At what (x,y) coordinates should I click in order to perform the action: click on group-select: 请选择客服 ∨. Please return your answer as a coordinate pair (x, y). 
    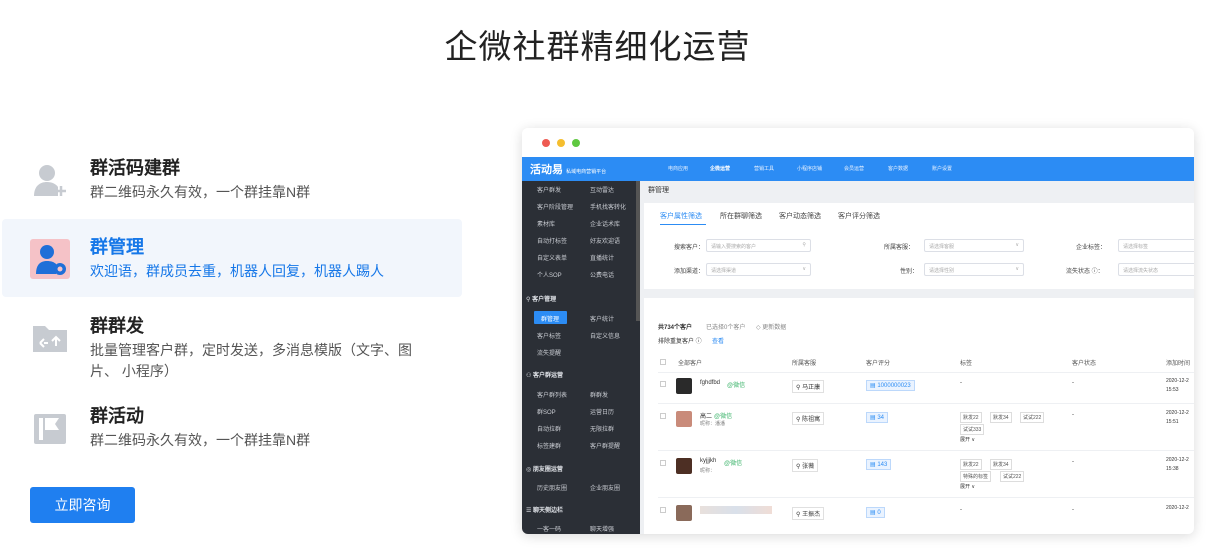
    Looking at the image, I should click on (974, 245).